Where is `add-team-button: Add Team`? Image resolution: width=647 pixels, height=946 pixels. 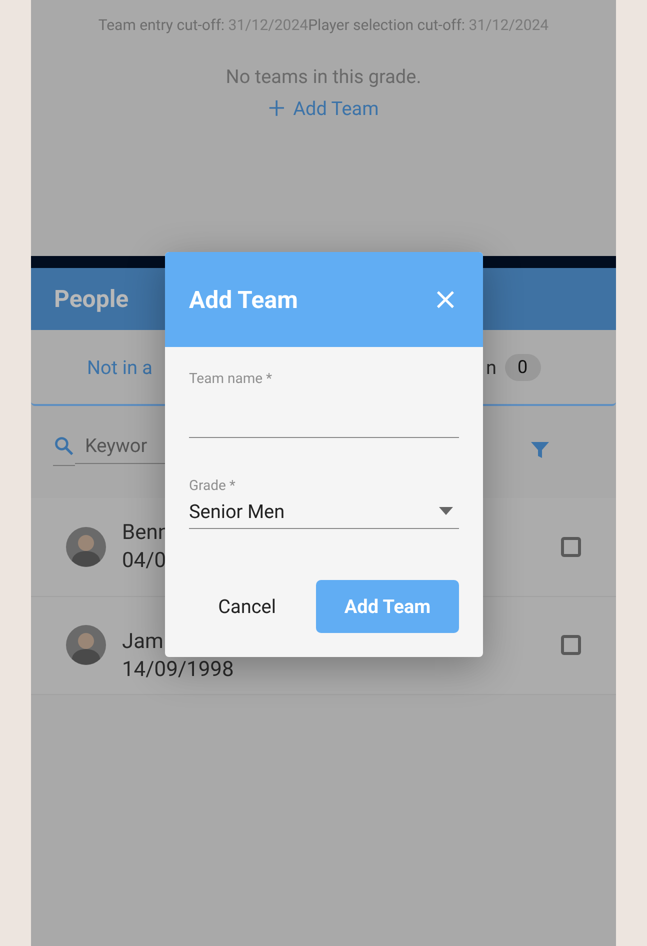
add-team-button: Add Team is located at coordinates (387, 606).